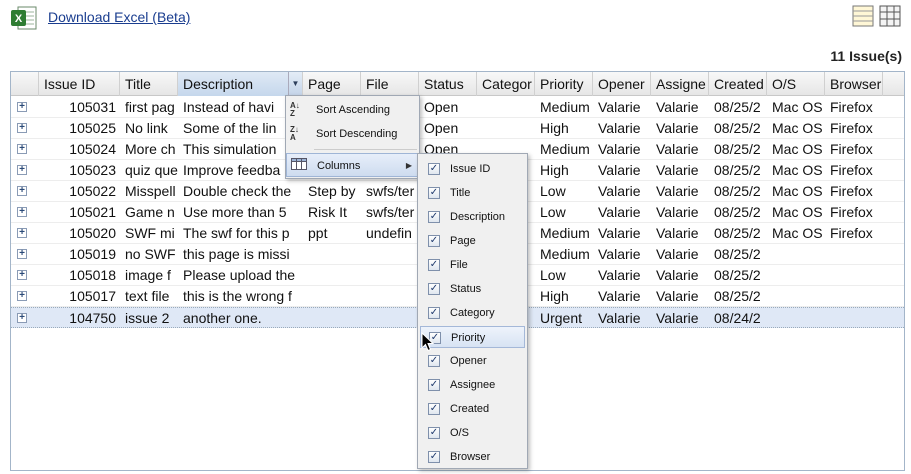  I want to click on column-toggle-page: ✓ Page, so click(472, 241).